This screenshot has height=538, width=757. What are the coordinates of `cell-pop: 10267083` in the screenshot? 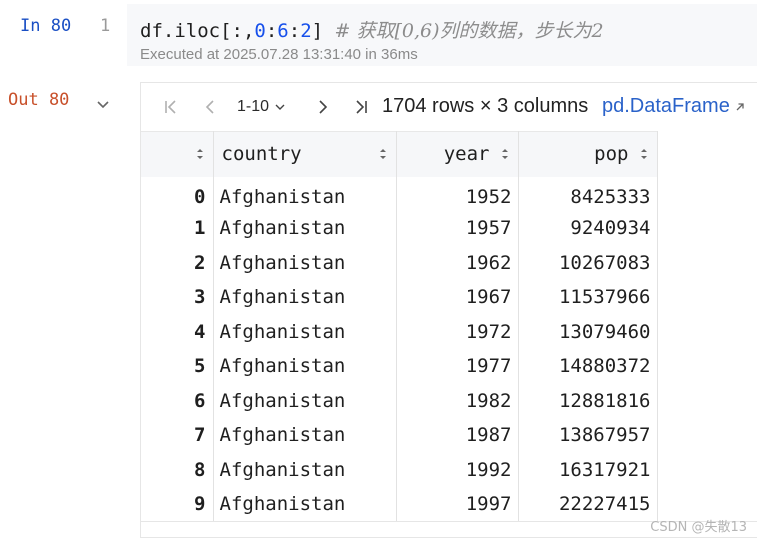 It's located at (588, 262).